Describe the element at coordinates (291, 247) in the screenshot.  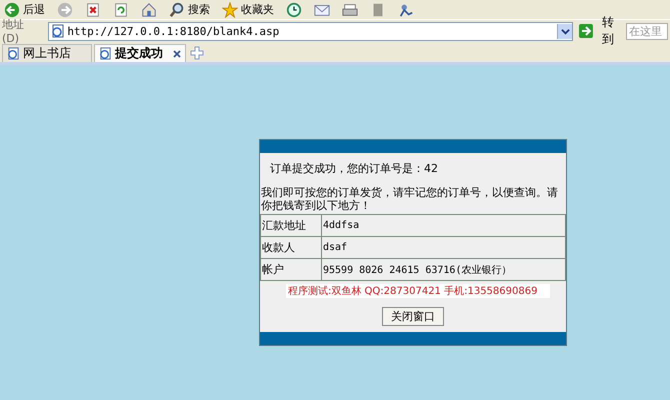
I see `field-label: 收款人` at that location.